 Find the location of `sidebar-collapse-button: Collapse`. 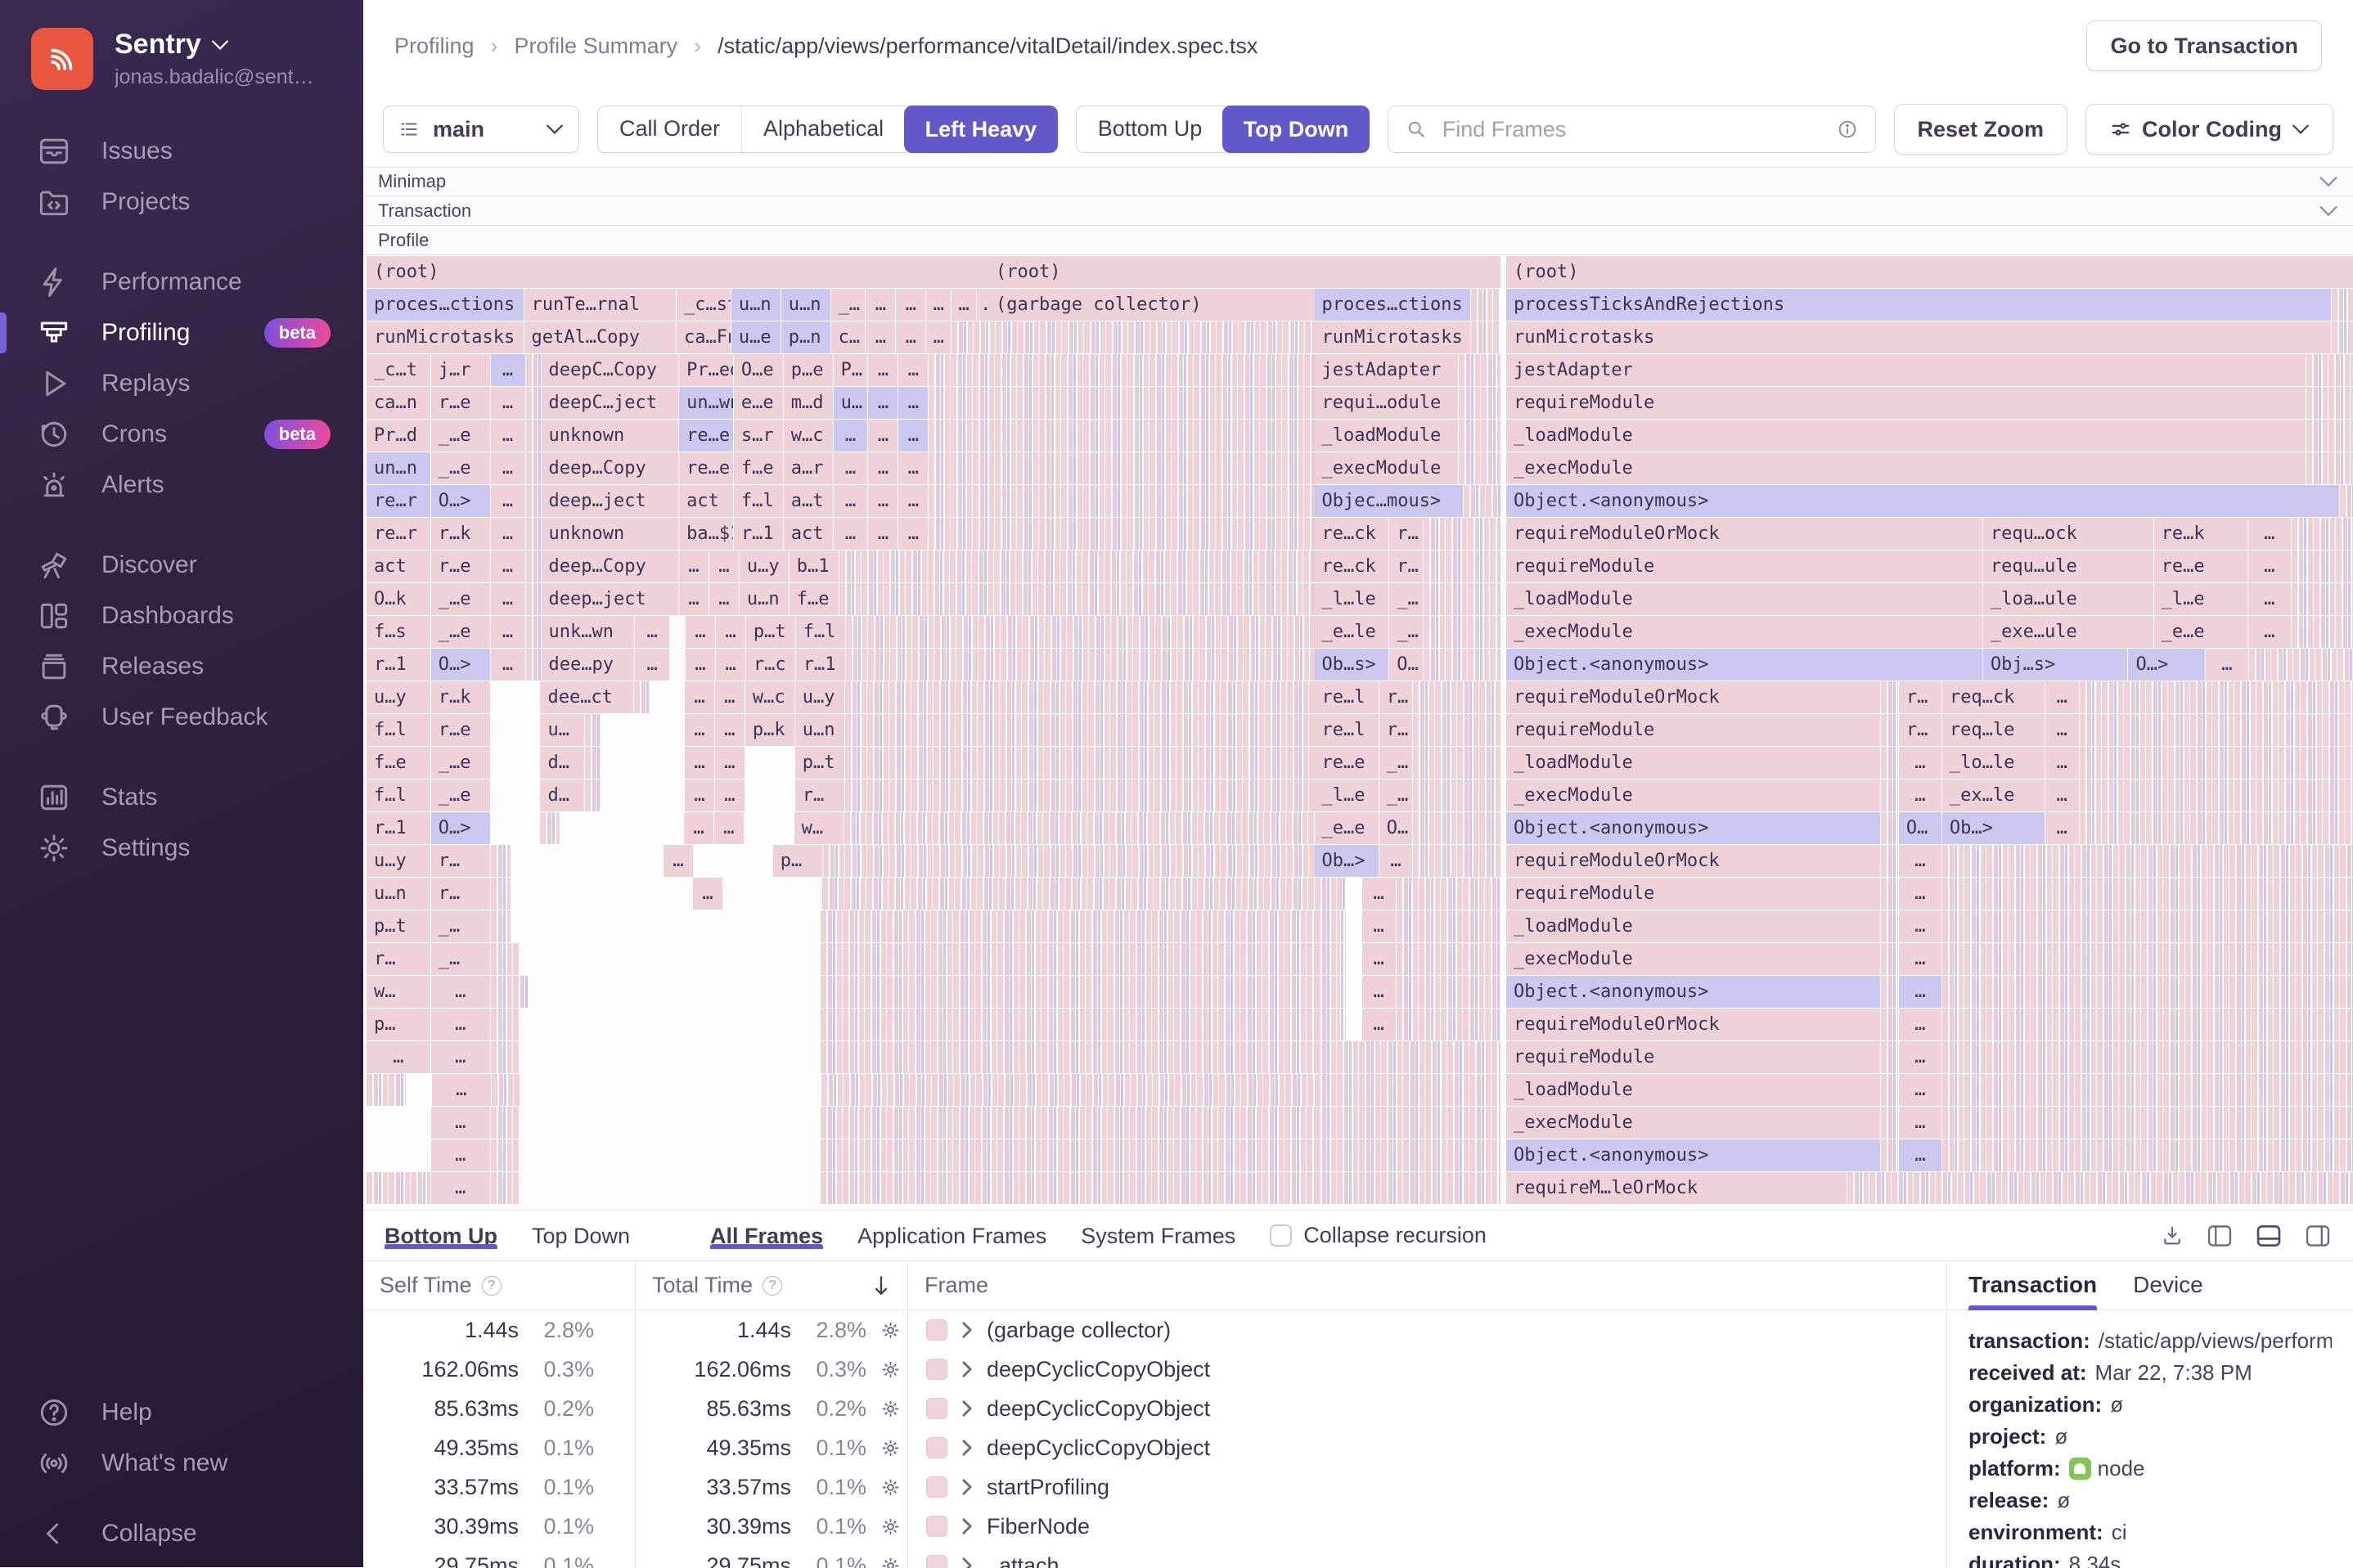

sidebar-collapse-button: Collapse is located at coordinates (181, 1533).